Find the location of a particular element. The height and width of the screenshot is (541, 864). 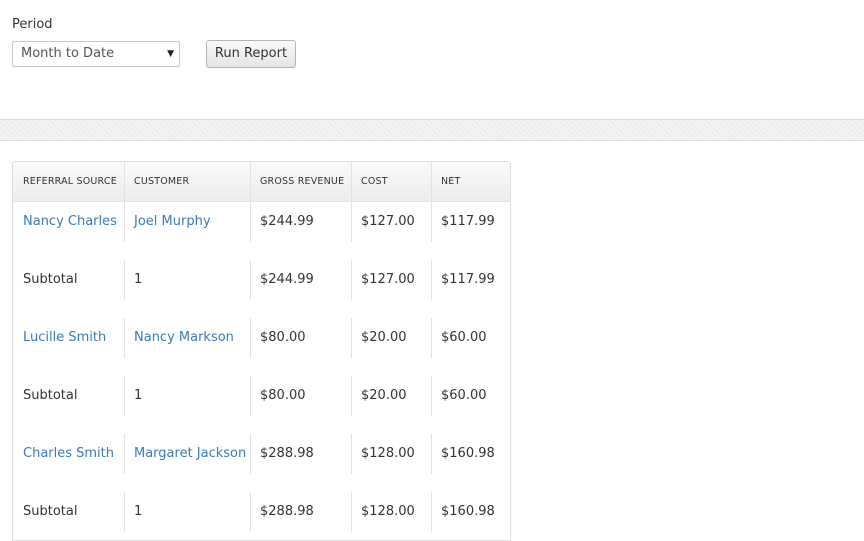

customer-link: Nancy Markson is located at coordinates (187, 338).